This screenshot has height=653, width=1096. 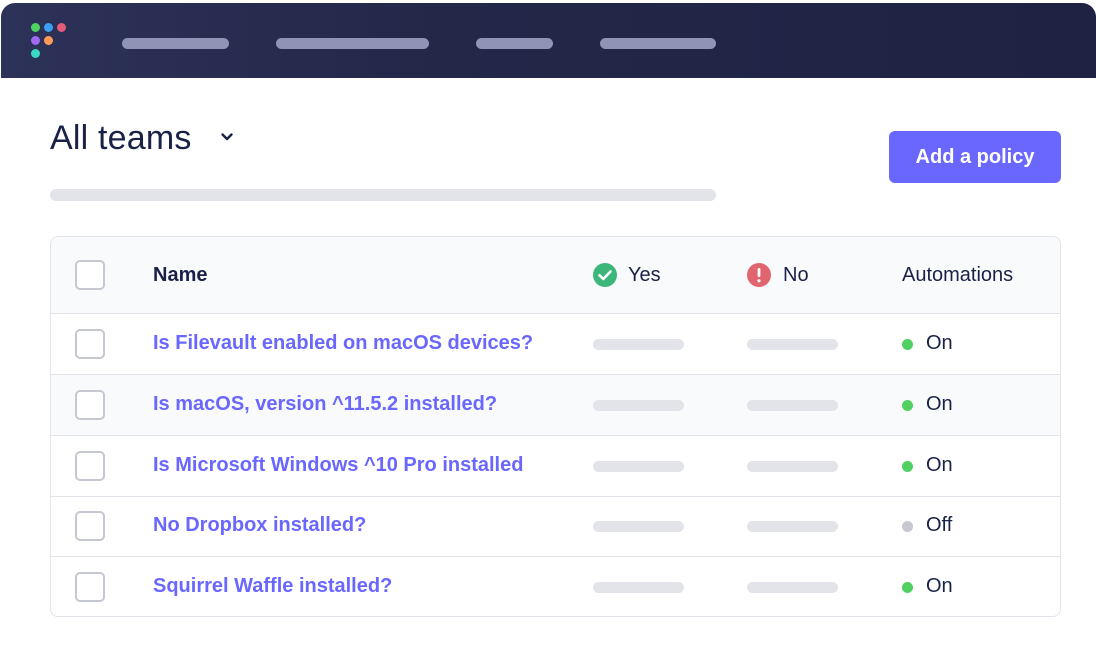 I want to click on select-all-checkbox, so click(x=90, y=275).